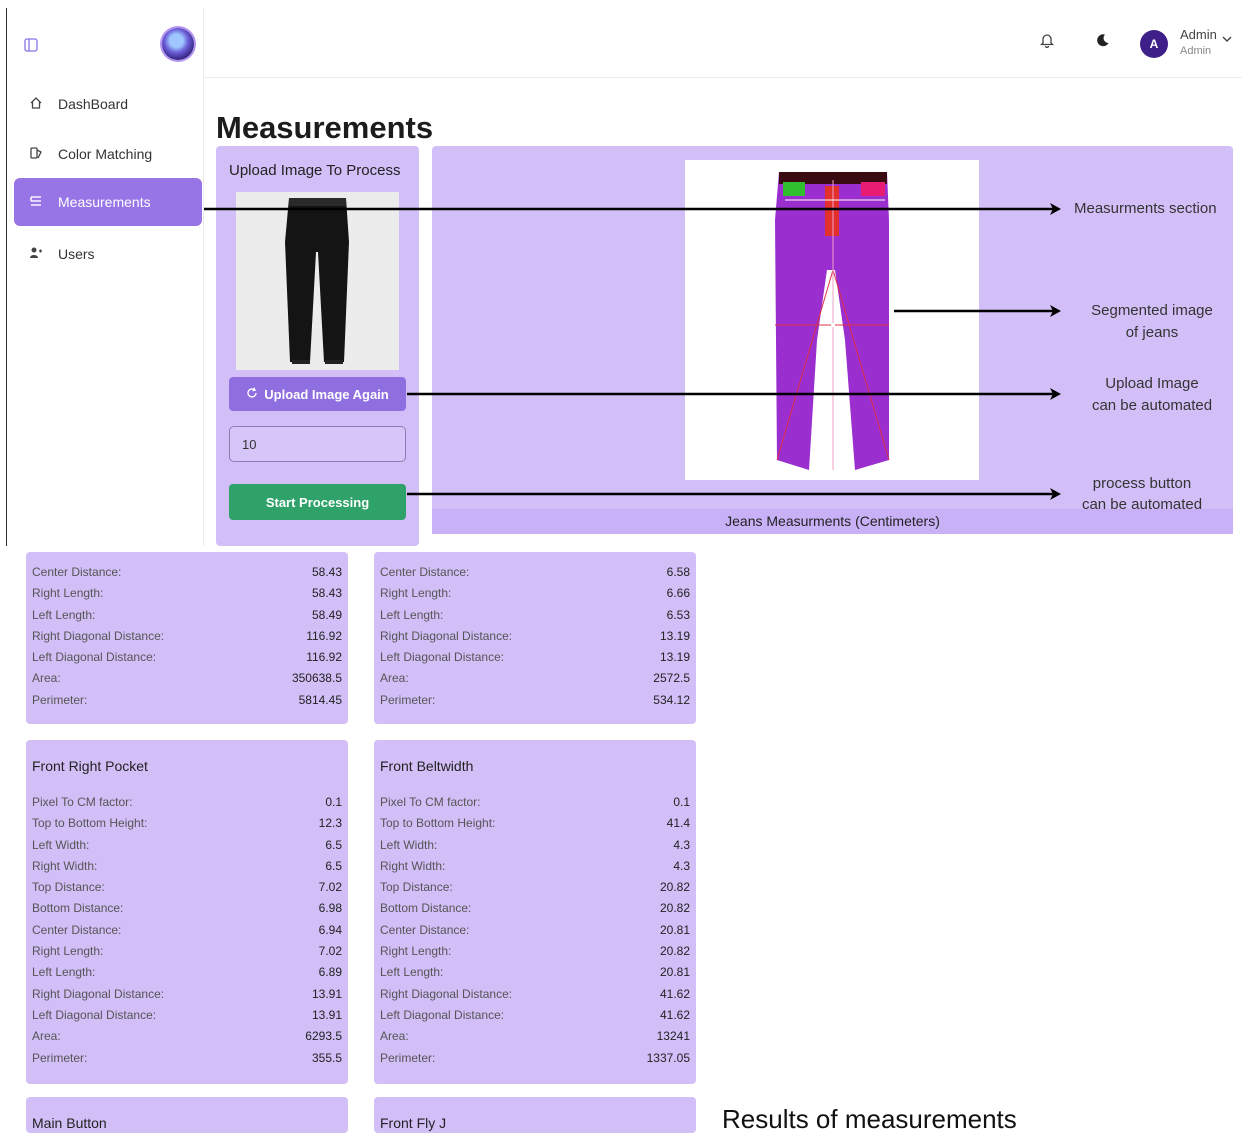  I want to click on measurement-row: Right Diagonal Distance: 13.19, so click(535, 636).